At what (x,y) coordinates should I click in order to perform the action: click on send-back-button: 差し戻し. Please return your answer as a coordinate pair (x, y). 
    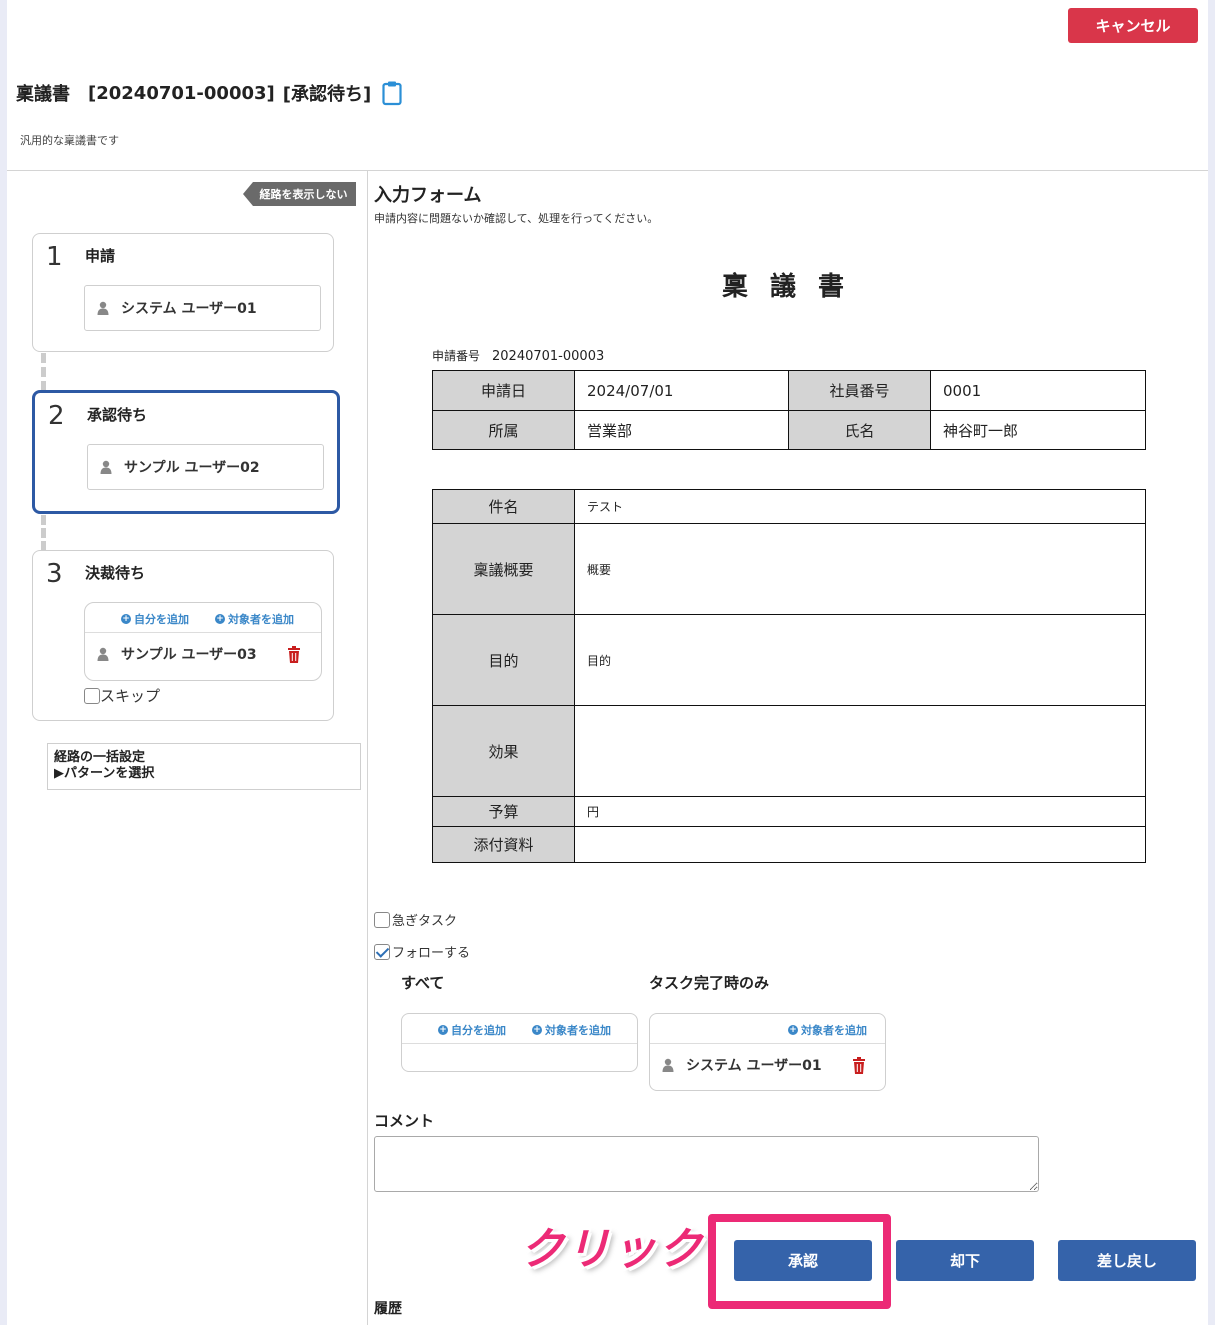
    Looking at the image, I should click on (1127, 1260).